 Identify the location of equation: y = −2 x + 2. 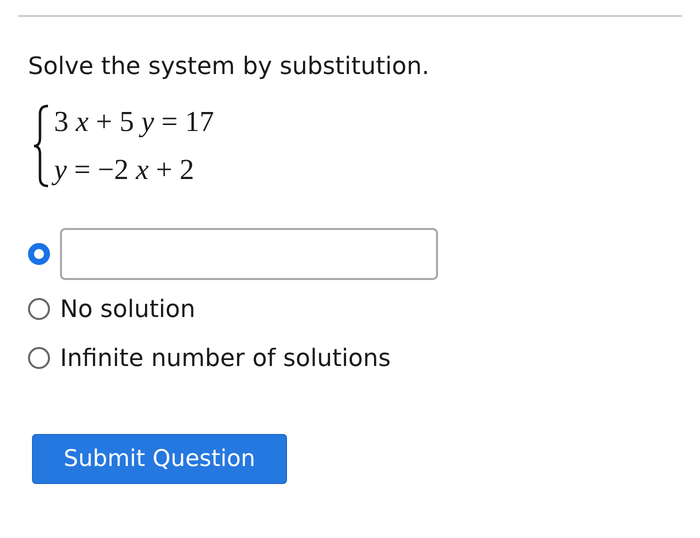
(134, 170).